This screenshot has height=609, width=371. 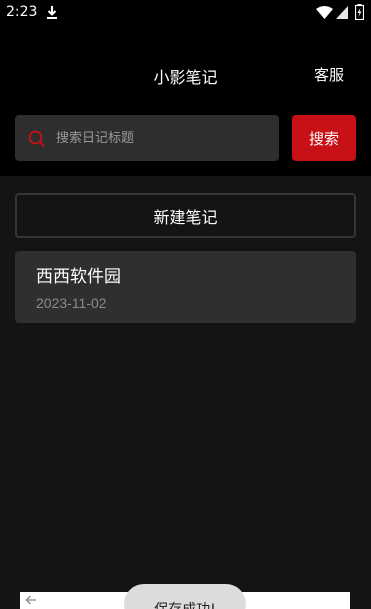 I want to click on note-list-item: 西西软件园 2023-11-02, so click(x=185, y=287).